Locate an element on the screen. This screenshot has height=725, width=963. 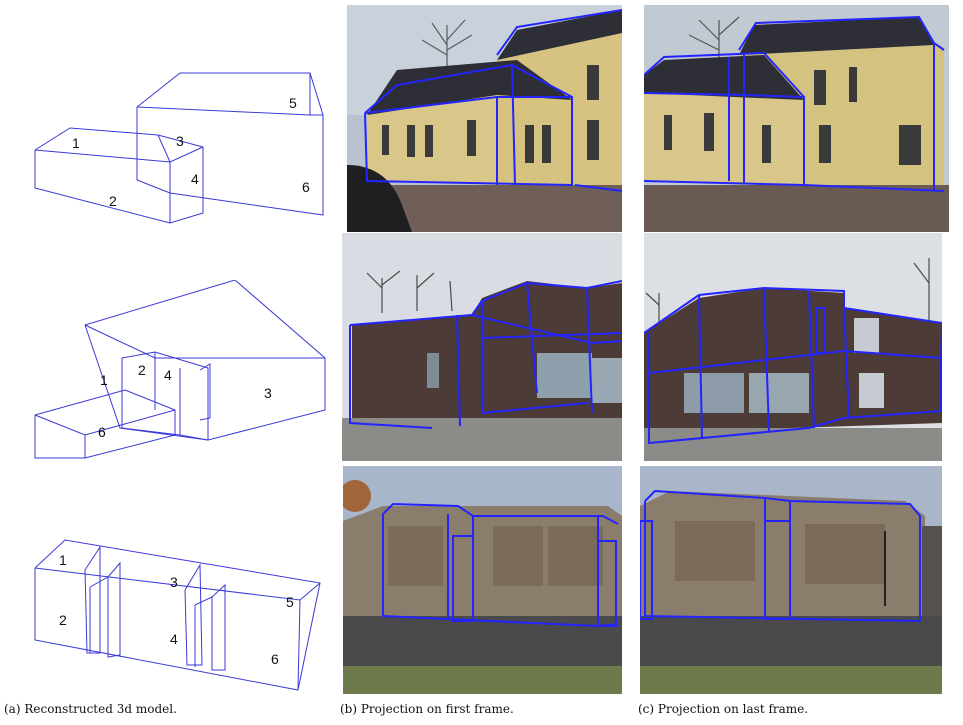
model-1-label: 3 is located at coordinates (180, 141).